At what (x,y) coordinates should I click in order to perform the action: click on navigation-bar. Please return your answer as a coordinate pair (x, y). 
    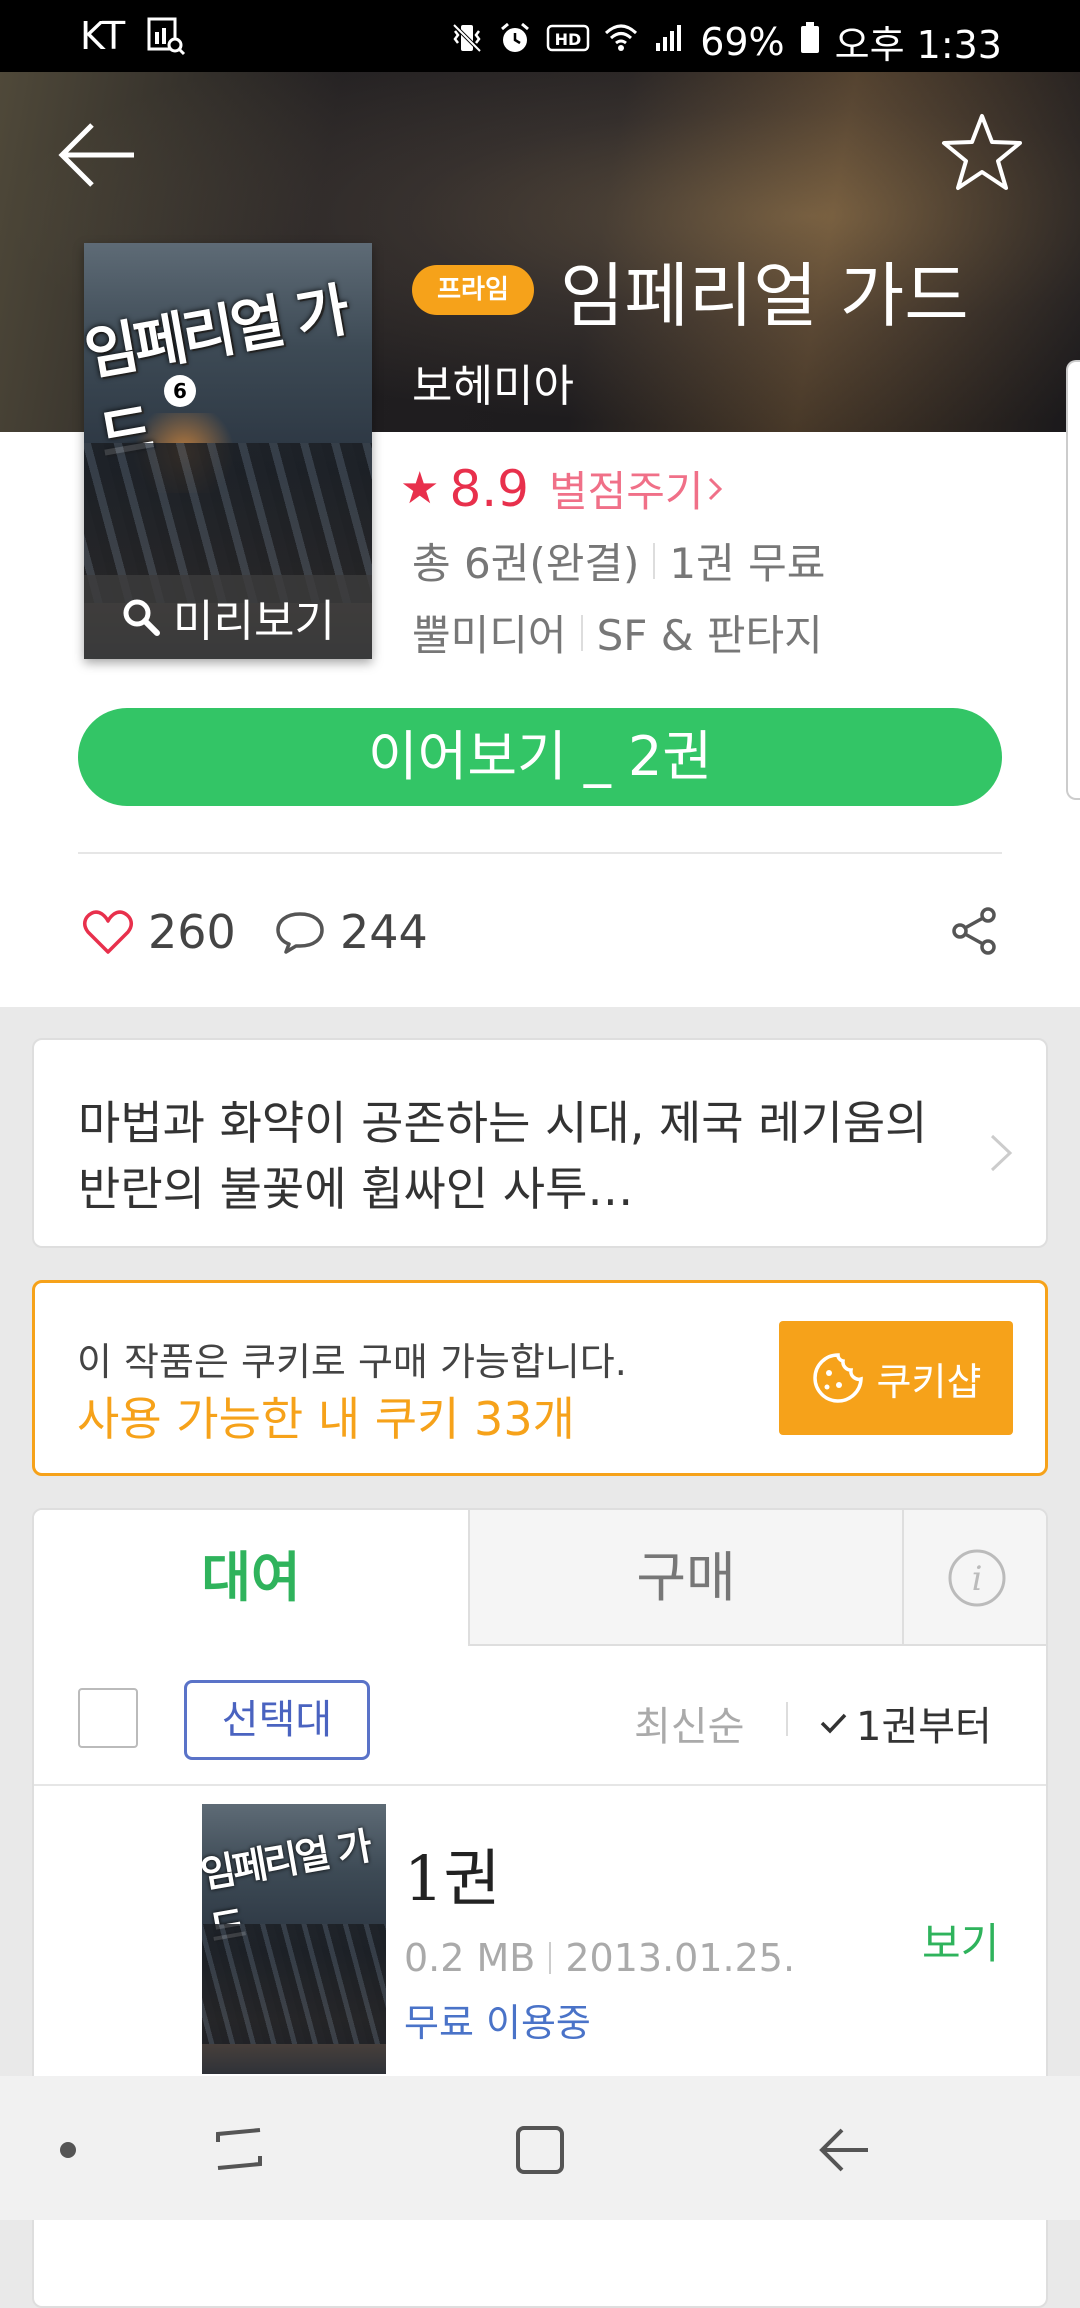
    Looking at the image, I should click on (540, 2148).